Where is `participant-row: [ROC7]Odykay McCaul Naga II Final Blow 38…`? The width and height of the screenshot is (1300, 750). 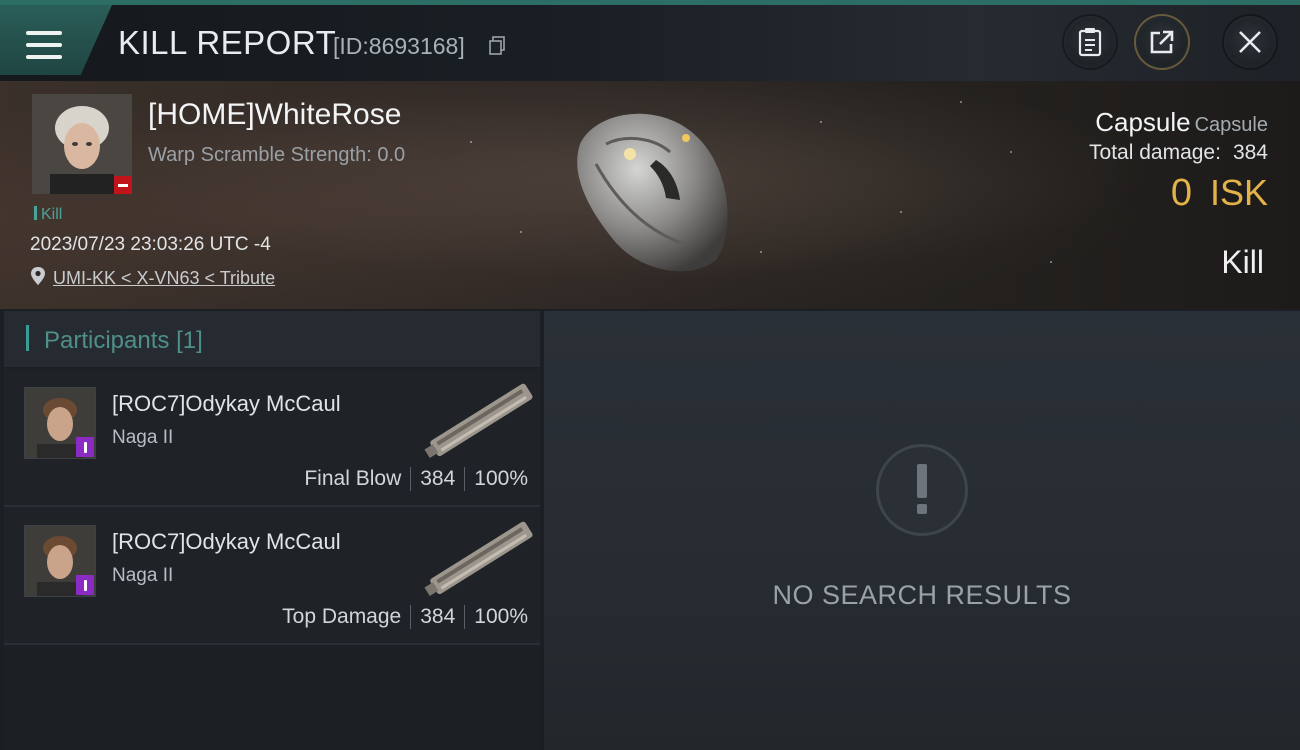 participant-row: [ROC7]Odykay McCaul Naga II Final Blow 38… is located at coordinates (272, 438).